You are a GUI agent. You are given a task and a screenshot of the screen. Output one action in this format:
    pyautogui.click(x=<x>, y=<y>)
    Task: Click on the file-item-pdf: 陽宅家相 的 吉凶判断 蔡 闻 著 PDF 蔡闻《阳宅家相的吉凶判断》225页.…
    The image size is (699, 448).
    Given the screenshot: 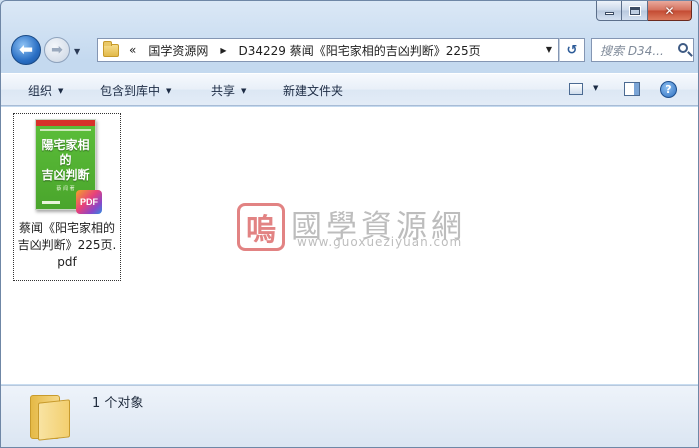 What is the action you would take?
    pyautogui.click(x=67, y=197)
    